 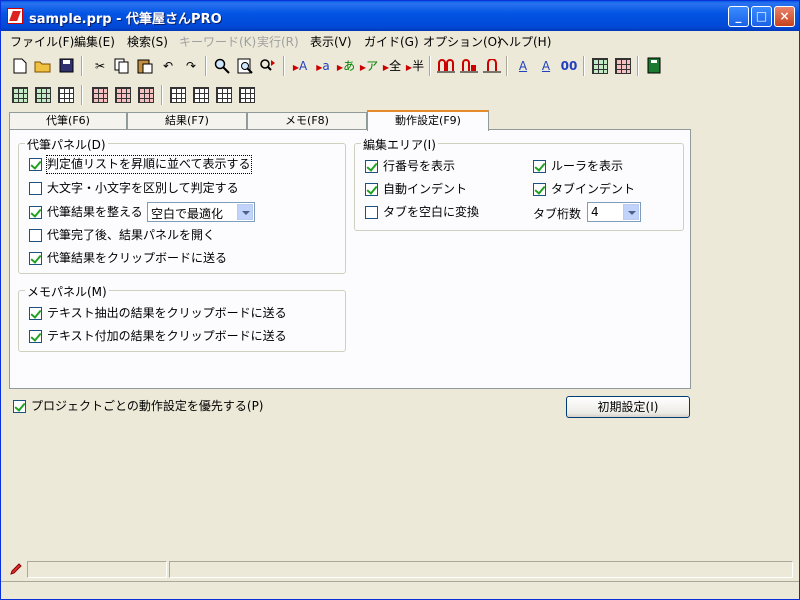 What do you see at coordinates (268, 66) in the screenshot?
I see `replace-icon` at bounding box center [268, 66].